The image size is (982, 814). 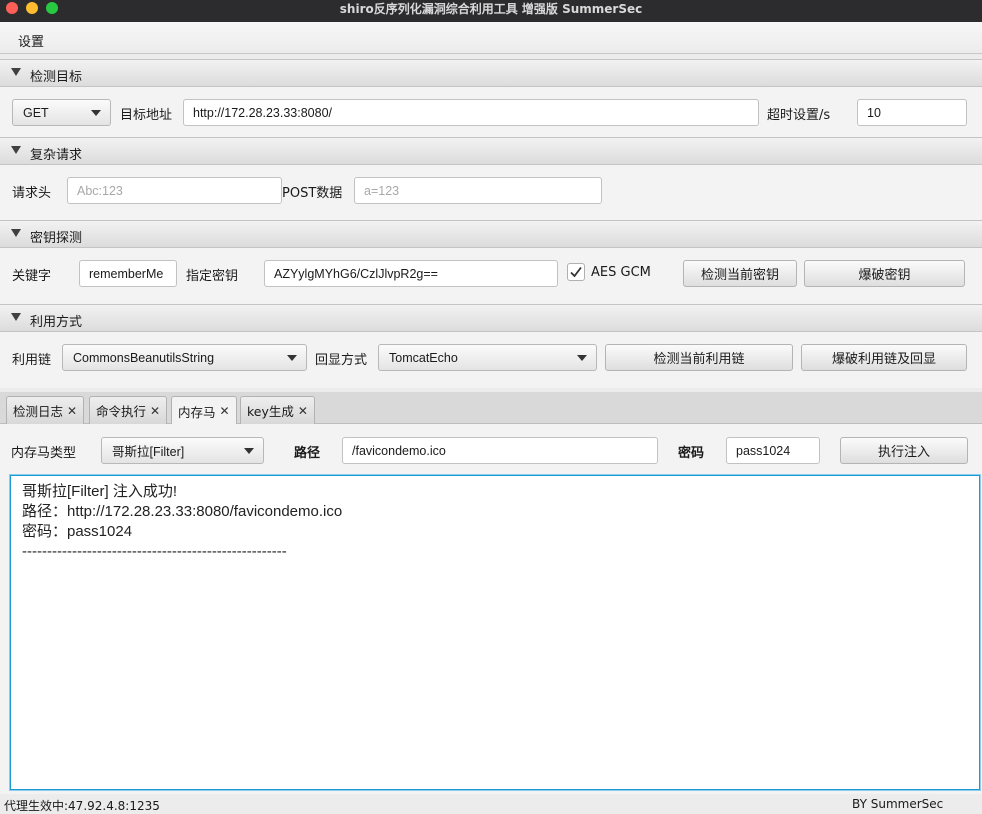 What do you see at coordinates (399, 450) in the screenshot?
I see `path-value: /favicondemo.ico` at bounding box center [399, 450].